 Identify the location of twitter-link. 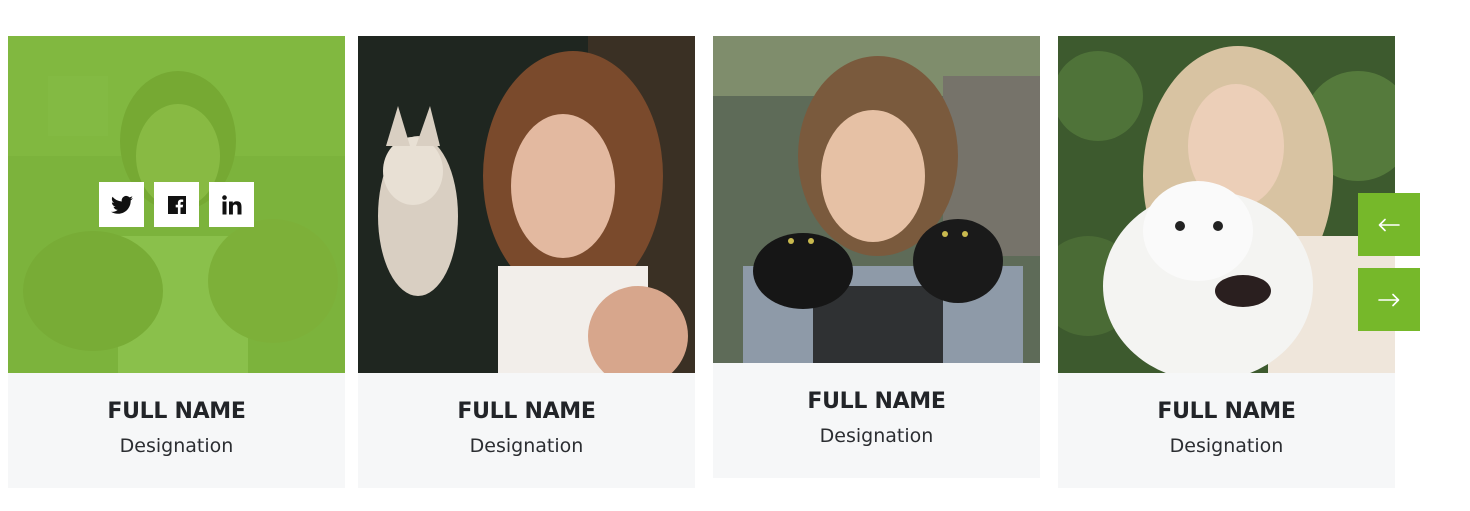
(121, 204).